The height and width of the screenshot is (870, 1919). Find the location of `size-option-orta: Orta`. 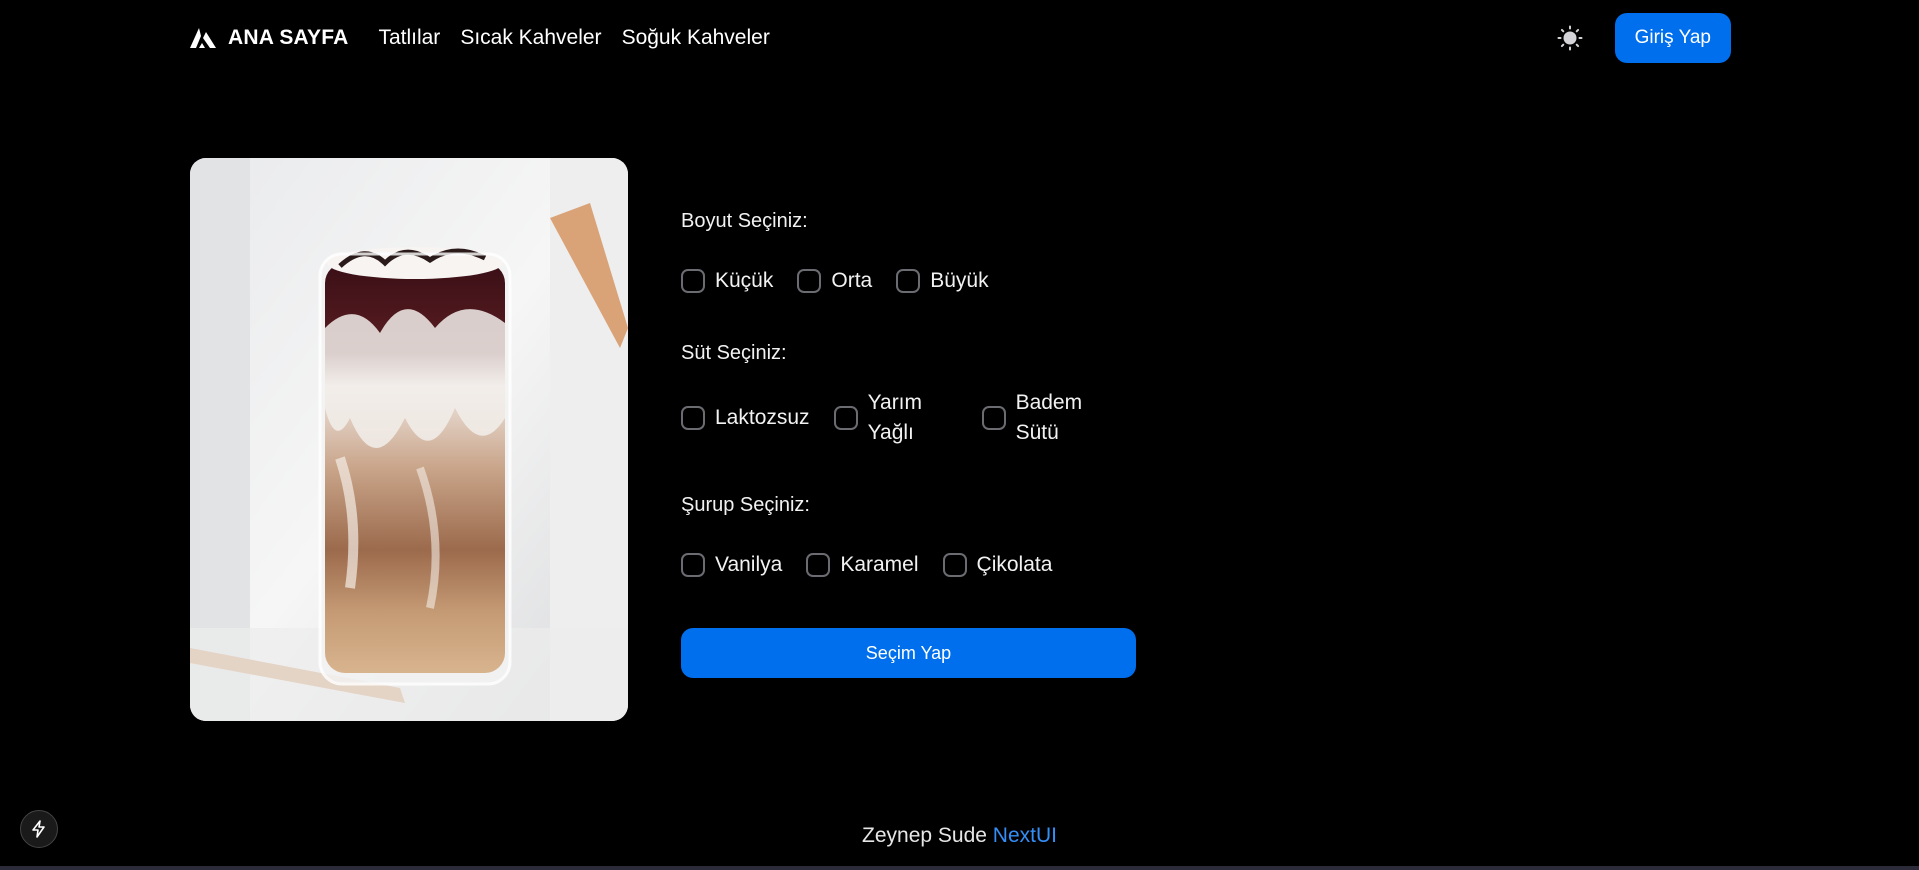

size-option-orta: Orta is located at coordinates (834, 281).